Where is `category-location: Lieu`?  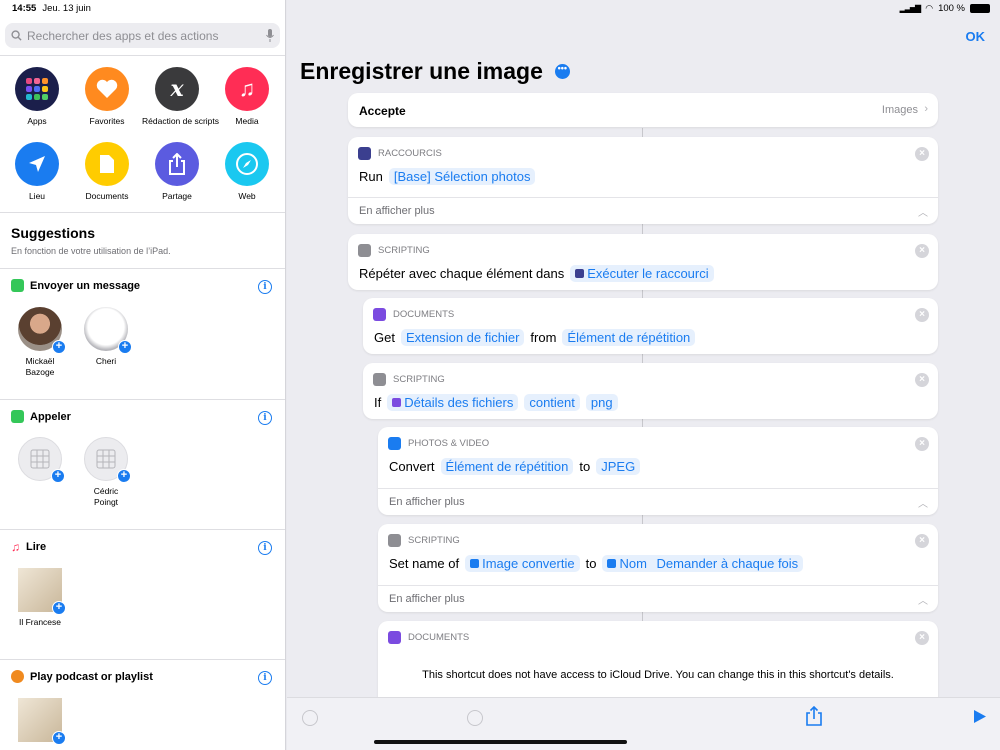 category-location: Lieu is located at coordinates (37, 171).